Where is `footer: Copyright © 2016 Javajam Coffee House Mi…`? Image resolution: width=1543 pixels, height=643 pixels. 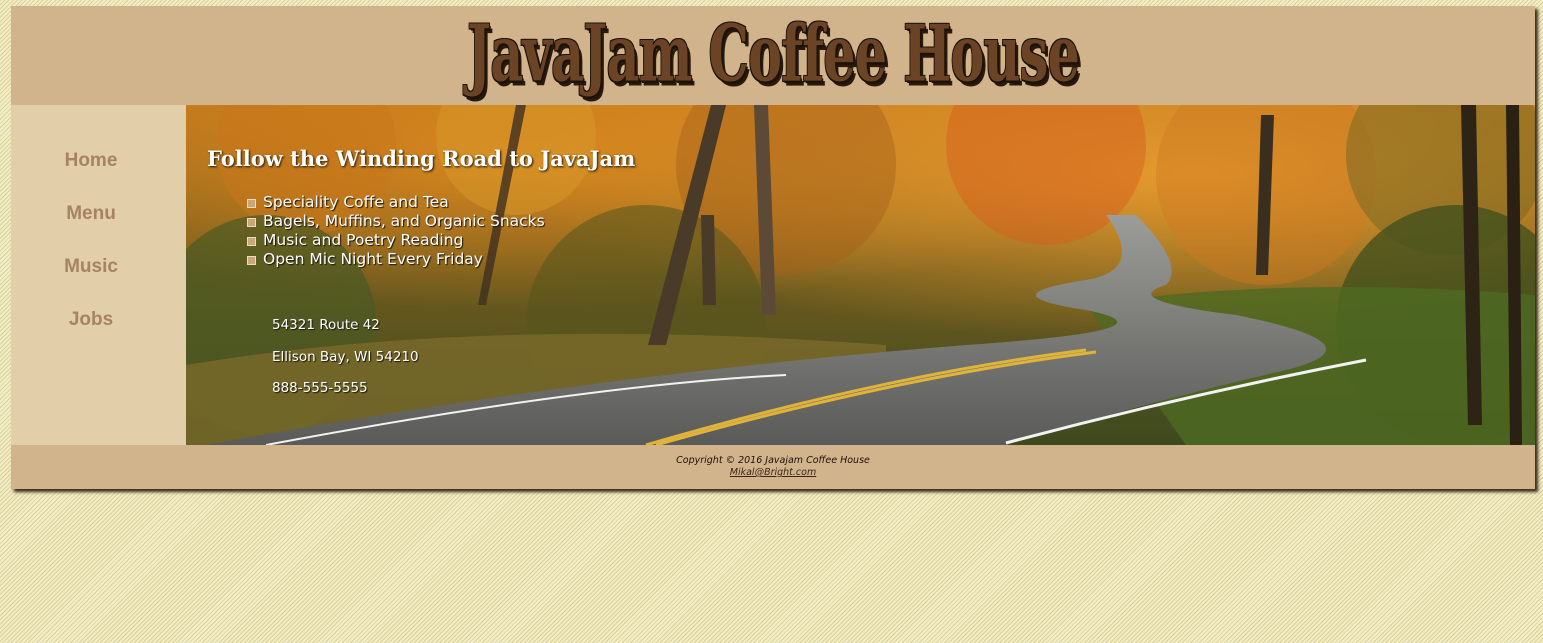 footer: Copyright © 2016 Javajam Coffee House Mi… is located at coordinates (773, 467).